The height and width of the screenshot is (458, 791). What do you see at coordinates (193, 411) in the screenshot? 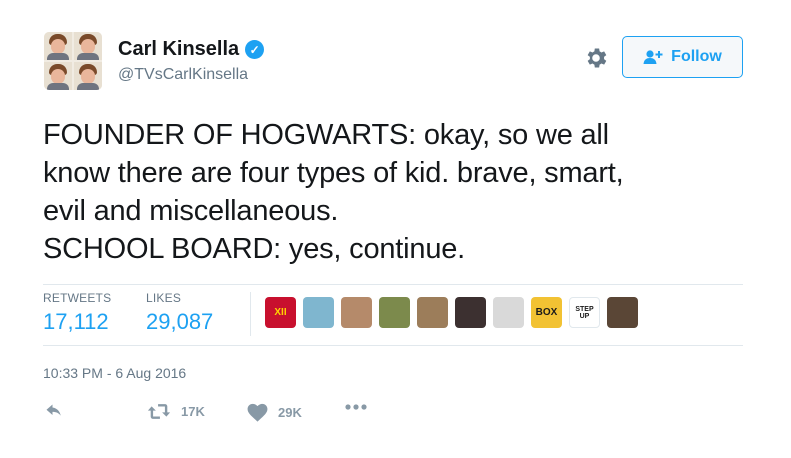
I see `retweet-count: 17K` at bounding box center [193, 411].